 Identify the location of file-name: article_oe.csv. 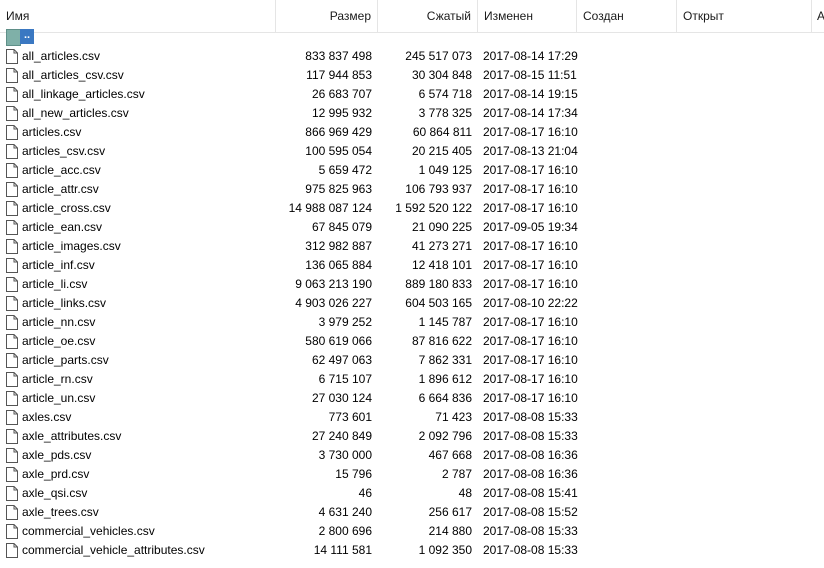
(59, 341).